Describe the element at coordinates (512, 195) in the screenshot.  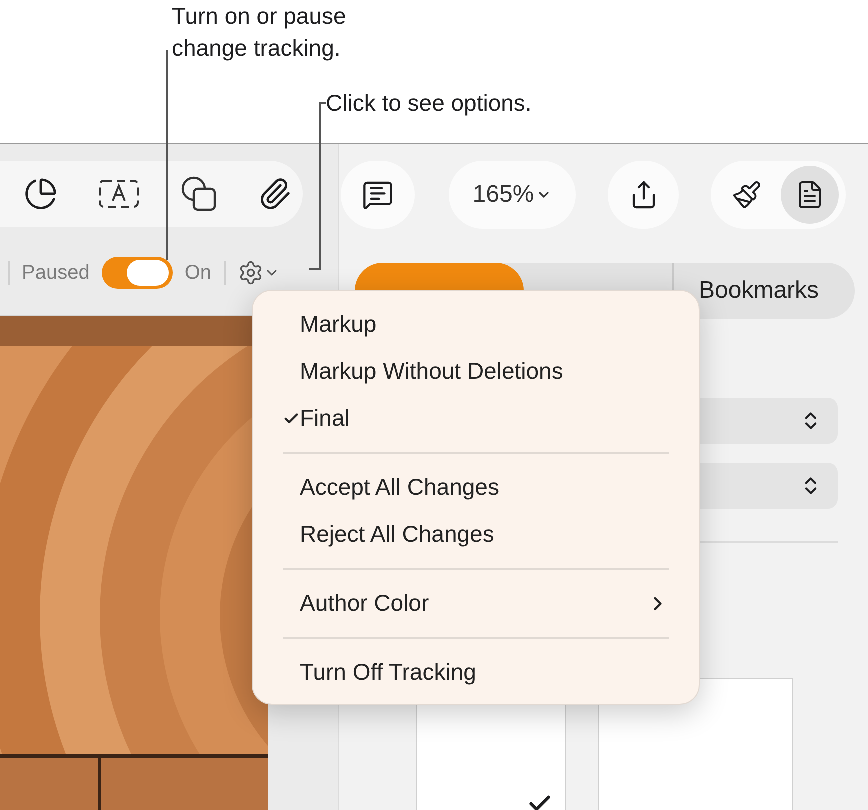
I see `zoom-button: 165%` at that location.